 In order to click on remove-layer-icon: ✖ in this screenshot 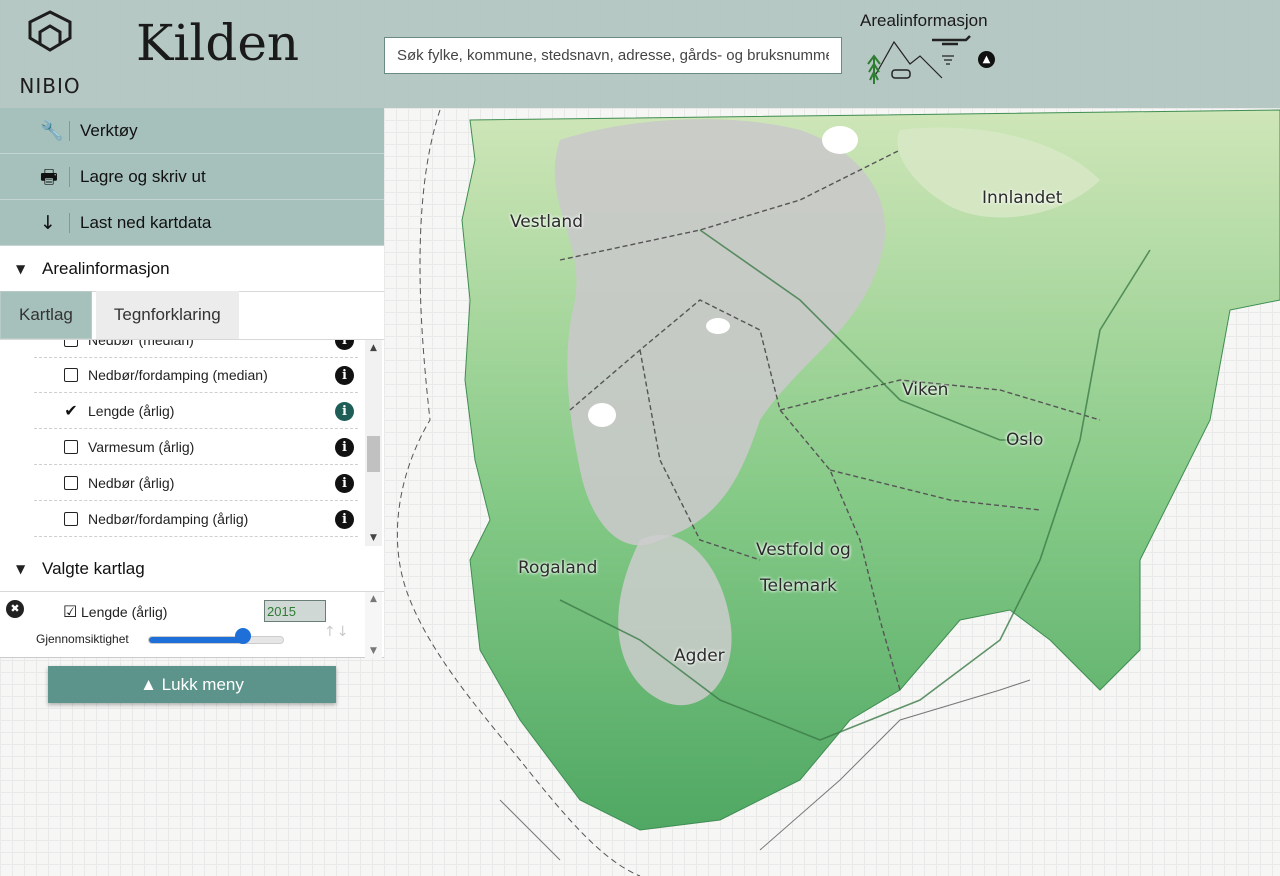, I will do `click(15, 609)`.